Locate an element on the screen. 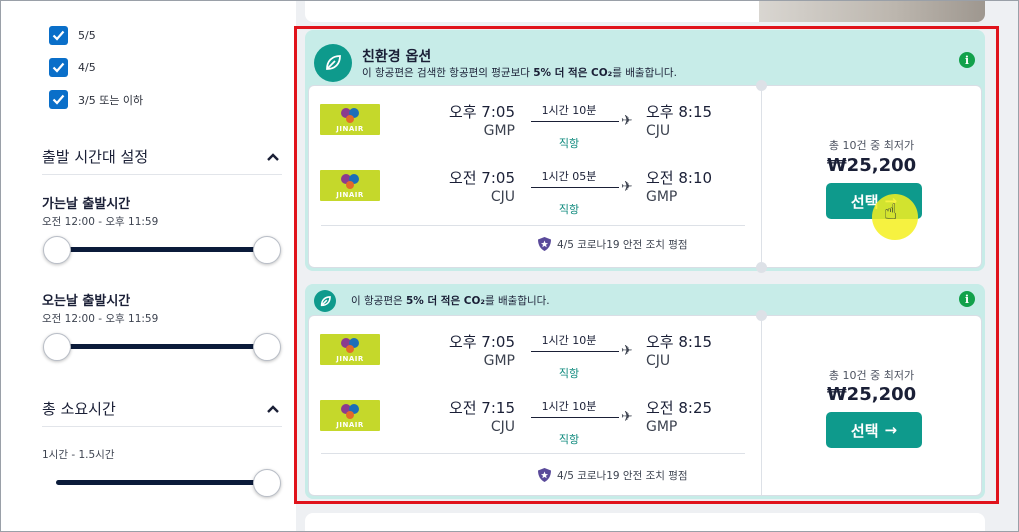 This screenshot has width=1019, height=532. price-panel: 총 10건 중 최저가 ₩25,200 선택→ ☝ is located at coordinates (871, 176).